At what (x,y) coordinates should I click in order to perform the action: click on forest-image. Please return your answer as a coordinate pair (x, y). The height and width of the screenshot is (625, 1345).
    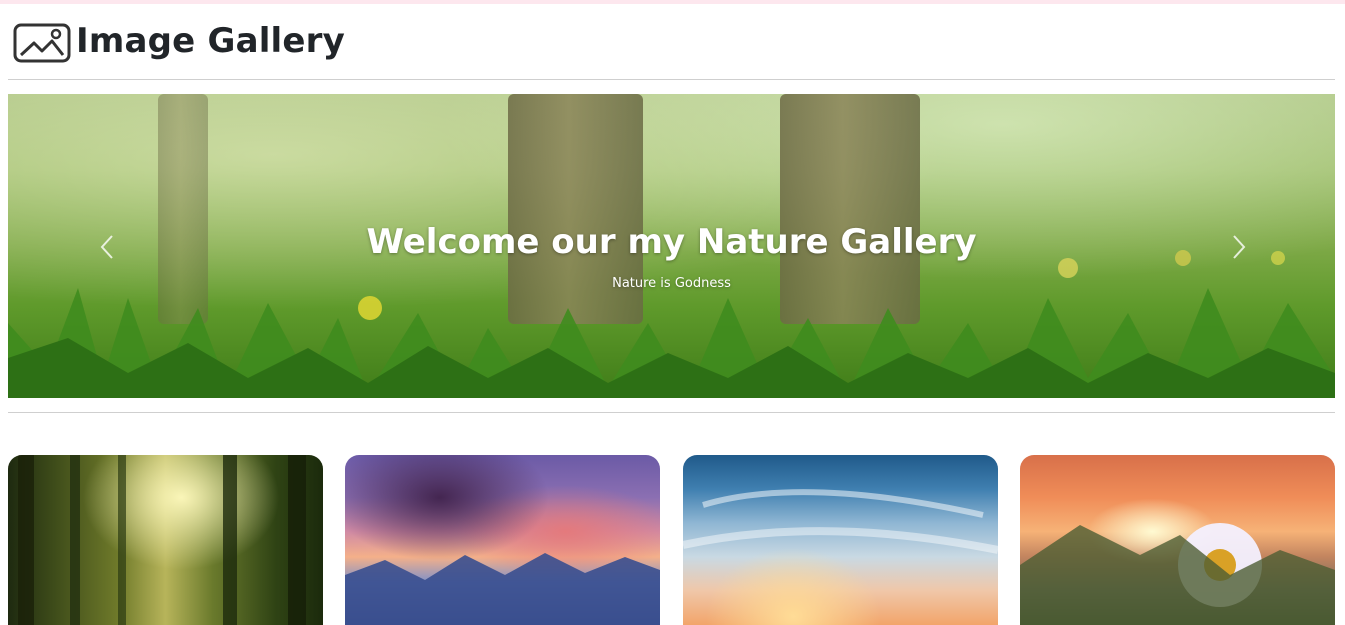
    Looking at the image, I should click on (162, 540).